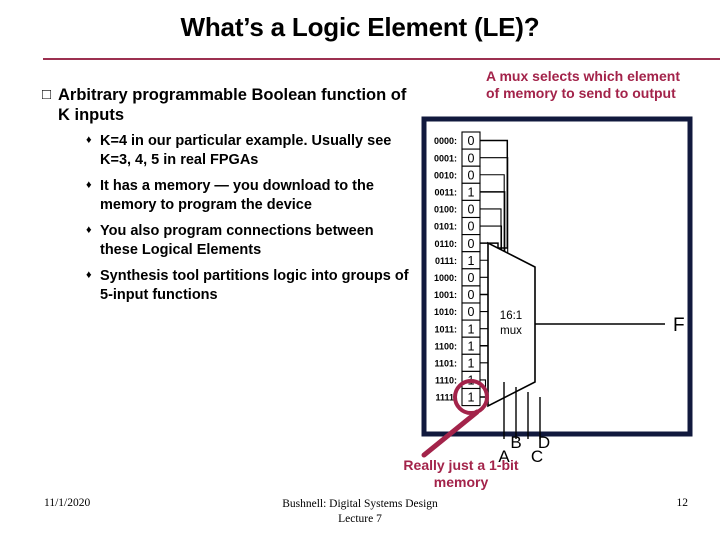 This screenshot has width=720, height=540. I want to click on output-label: F, so click(679, 325).